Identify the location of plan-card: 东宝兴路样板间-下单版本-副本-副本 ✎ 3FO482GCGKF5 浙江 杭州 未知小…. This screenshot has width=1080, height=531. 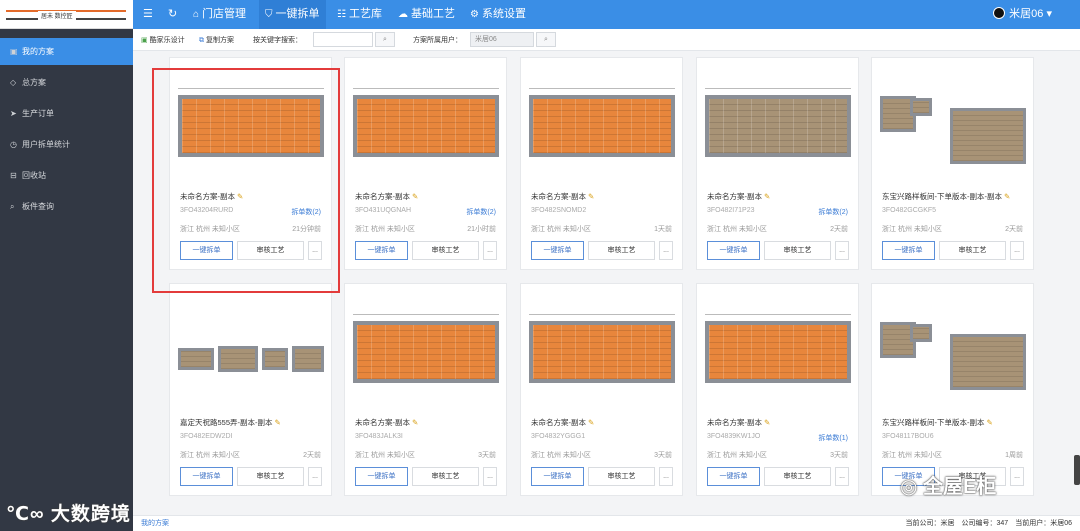
(952, 163).